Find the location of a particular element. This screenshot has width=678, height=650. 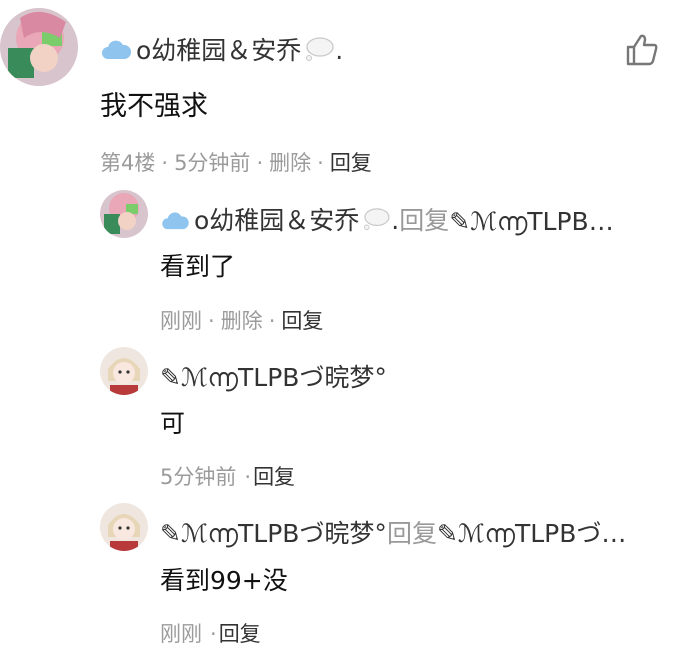

thumbs-up-icon is located at coordinates (642, 50).